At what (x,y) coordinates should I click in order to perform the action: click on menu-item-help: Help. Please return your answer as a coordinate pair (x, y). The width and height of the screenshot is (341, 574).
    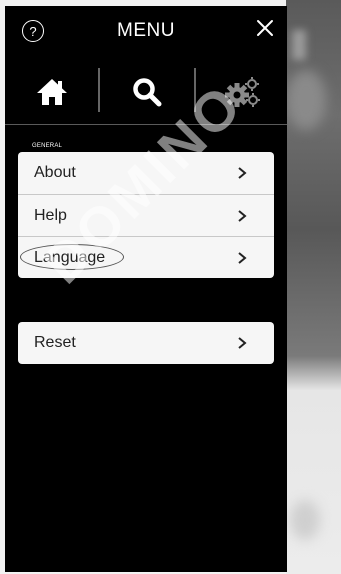
    Looking at the image, I should click on (146, 215).